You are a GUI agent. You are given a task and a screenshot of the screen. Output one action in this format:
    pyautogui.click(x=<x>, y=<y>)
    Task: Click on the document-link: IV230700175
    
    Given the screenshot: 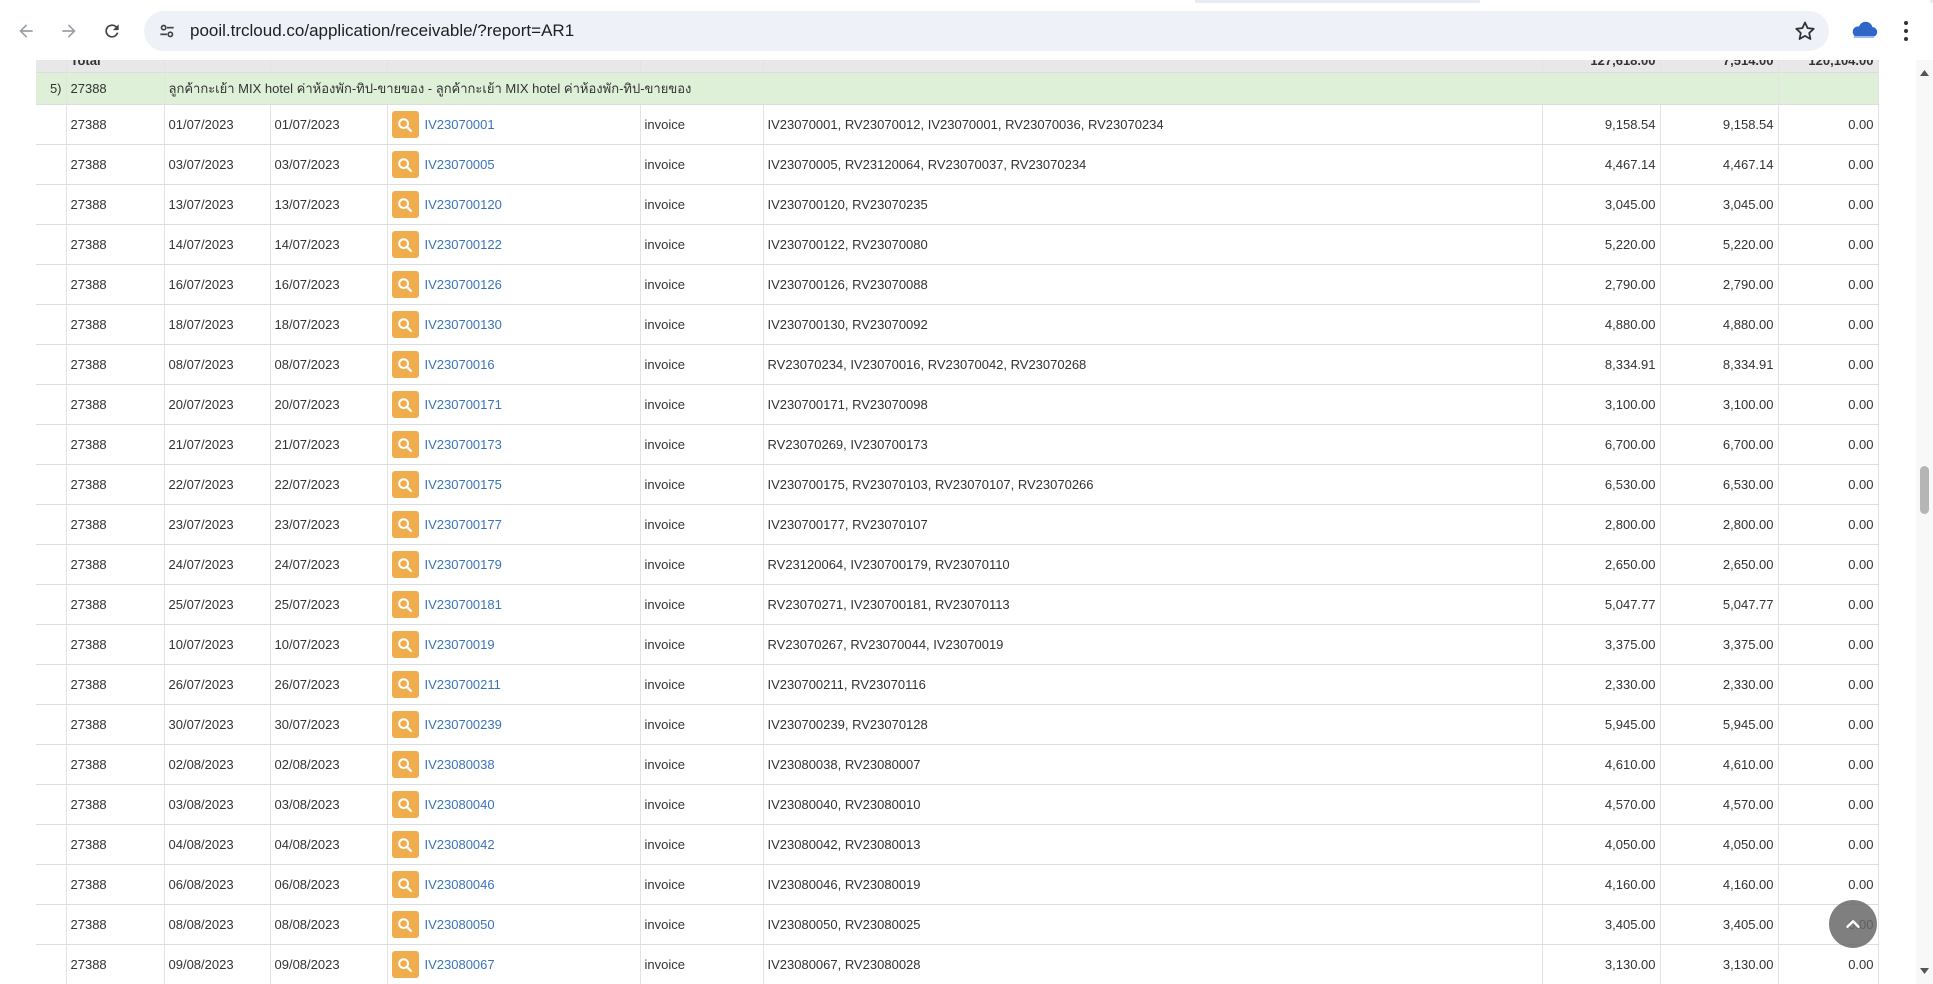 What is the action you would take?
    pyautogui.click(x=463, y=484)
    